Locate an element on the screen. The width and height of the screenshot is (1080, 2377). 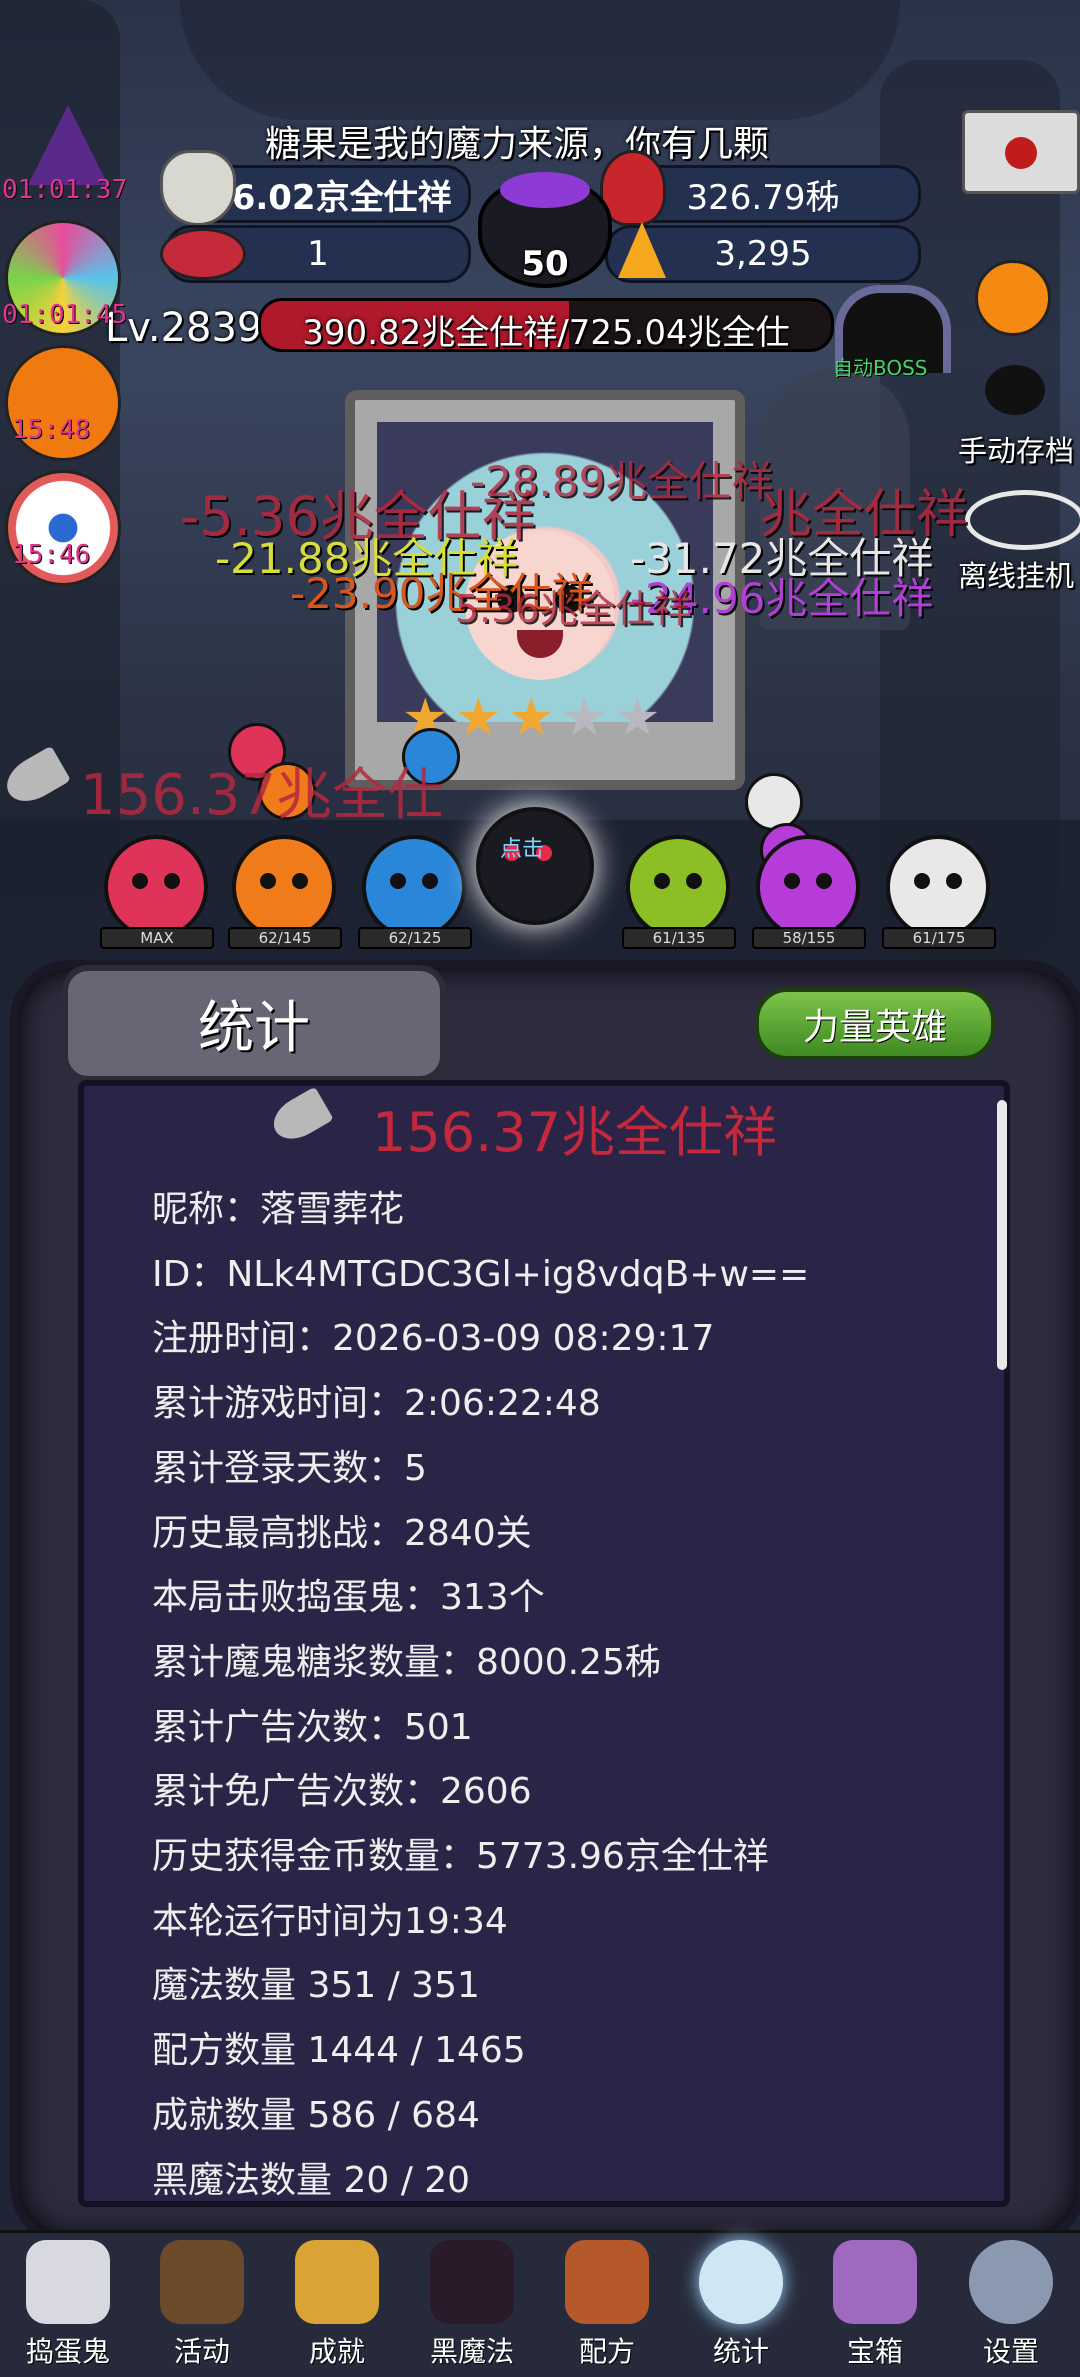
nav-label: 宝箱 is located at coordinates (874, 2351).